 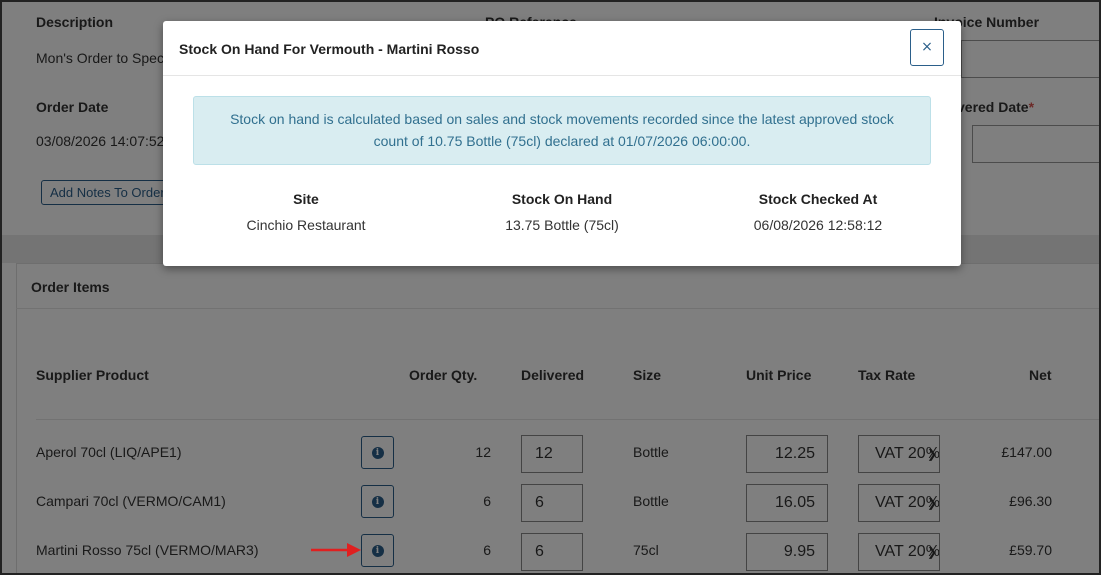 I want to click on site-value: Cinchio Restaurant, so click(x=306, y=225).